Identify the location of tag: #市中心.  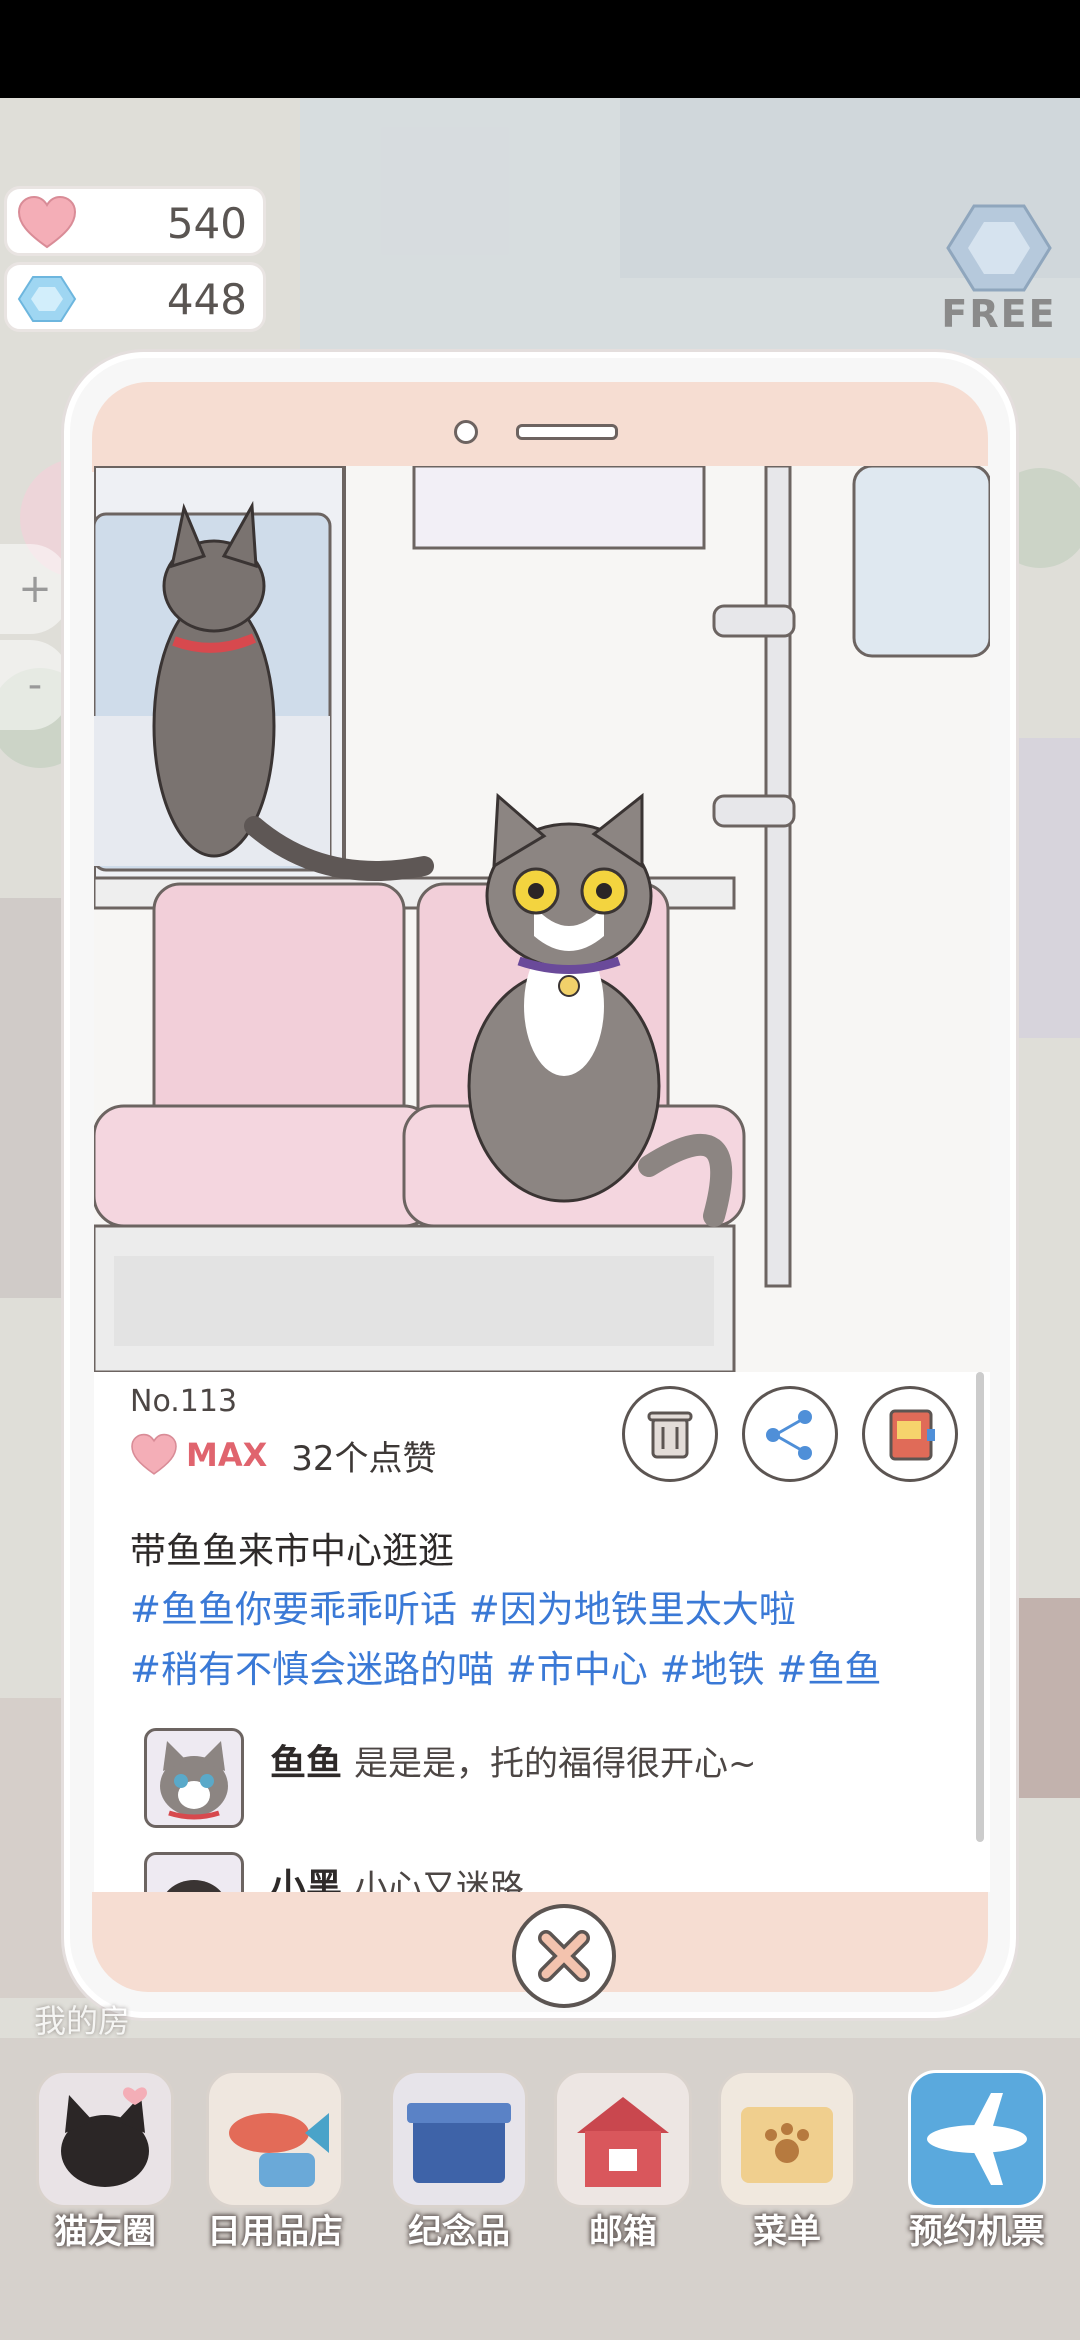
(577, 1669).